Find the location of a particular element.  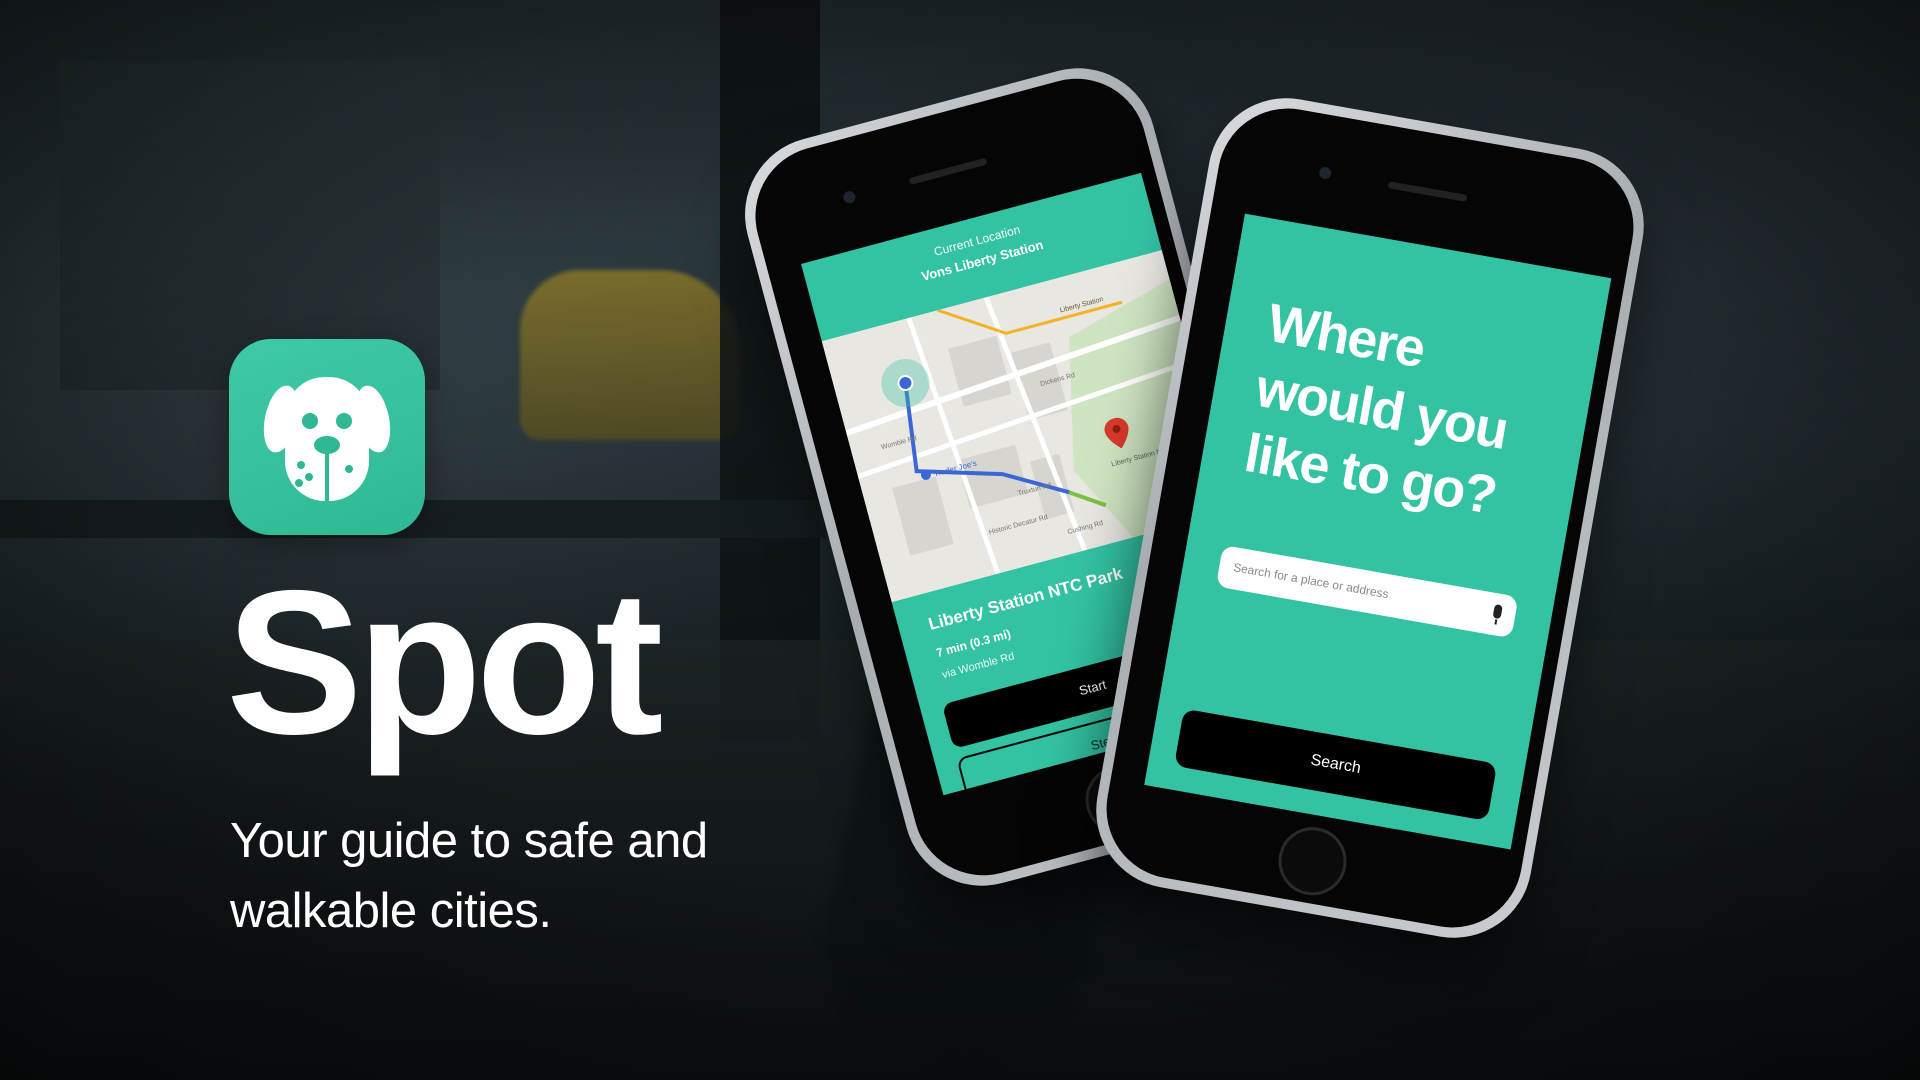

home-button is located at coordinates (1312, 861).